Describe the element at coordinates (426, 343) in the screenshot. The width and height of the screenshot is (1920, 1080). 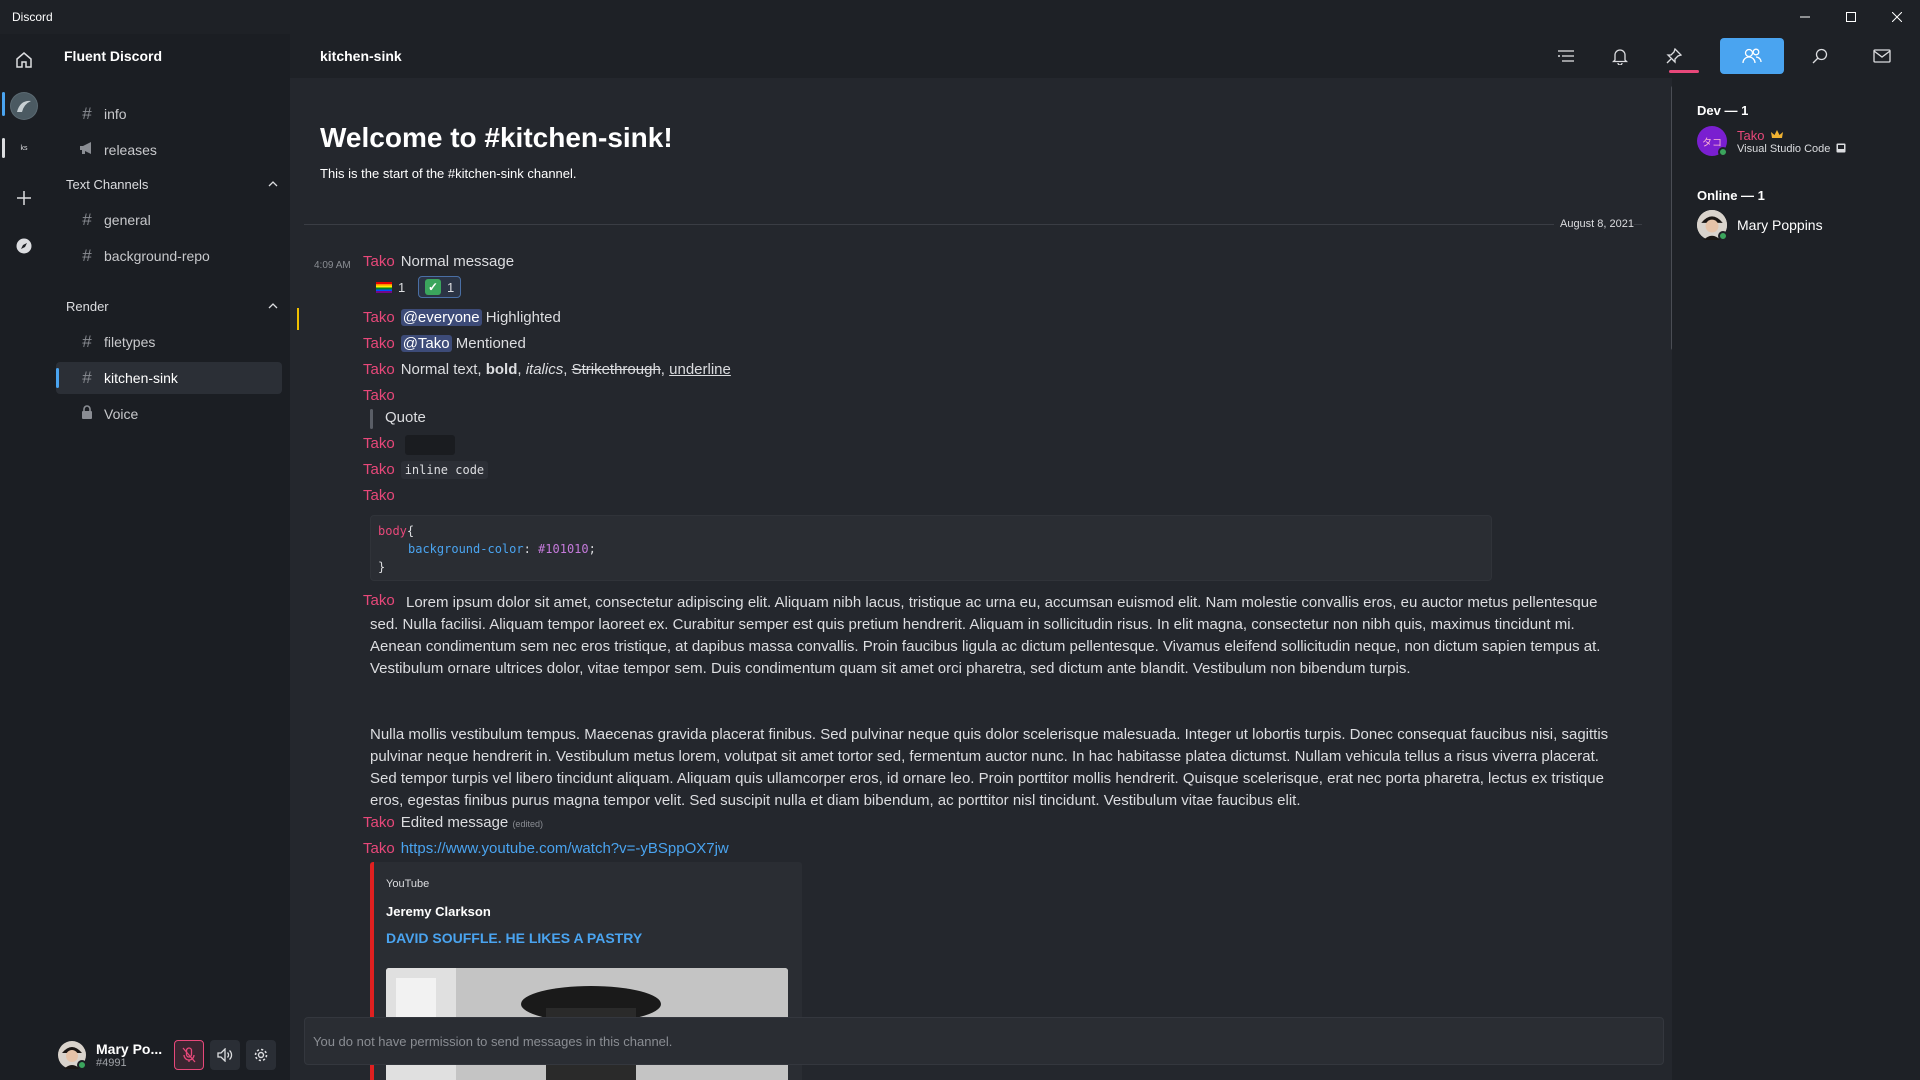
I see `mention-user: @Tako` at that location.